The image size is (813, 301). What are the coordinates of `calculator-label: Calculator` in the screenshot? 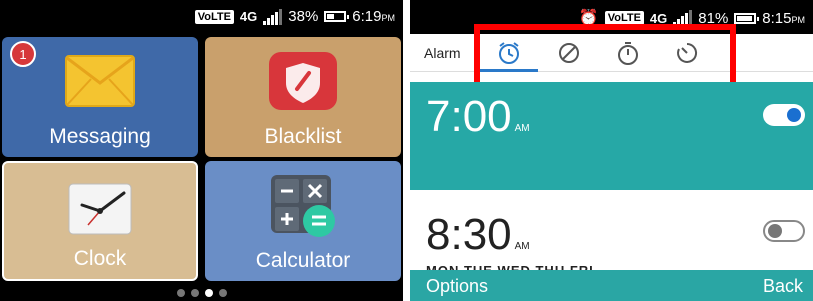 It's located at (303, 260).